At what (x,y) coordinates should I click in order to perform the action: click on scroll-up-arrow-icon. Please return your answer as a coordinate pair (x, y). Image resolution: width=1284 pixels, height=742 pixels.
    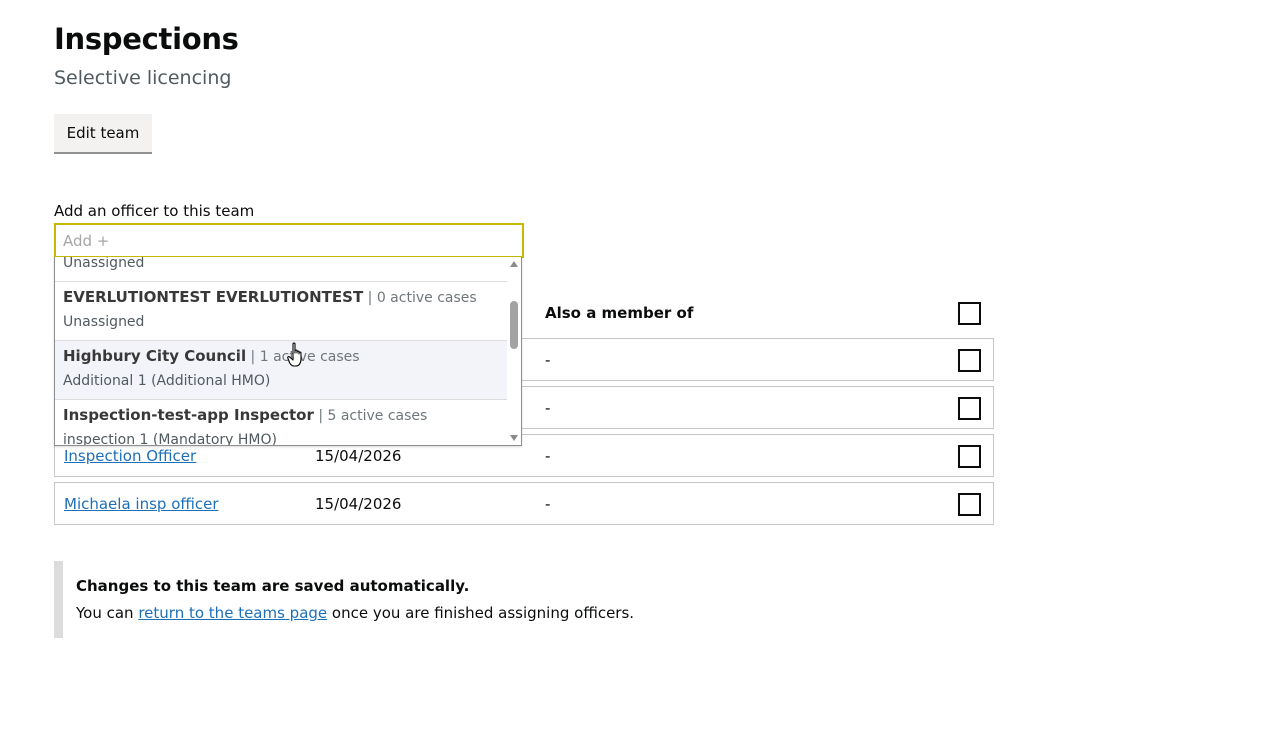
    Looking at the image, I should click on (514, 264).